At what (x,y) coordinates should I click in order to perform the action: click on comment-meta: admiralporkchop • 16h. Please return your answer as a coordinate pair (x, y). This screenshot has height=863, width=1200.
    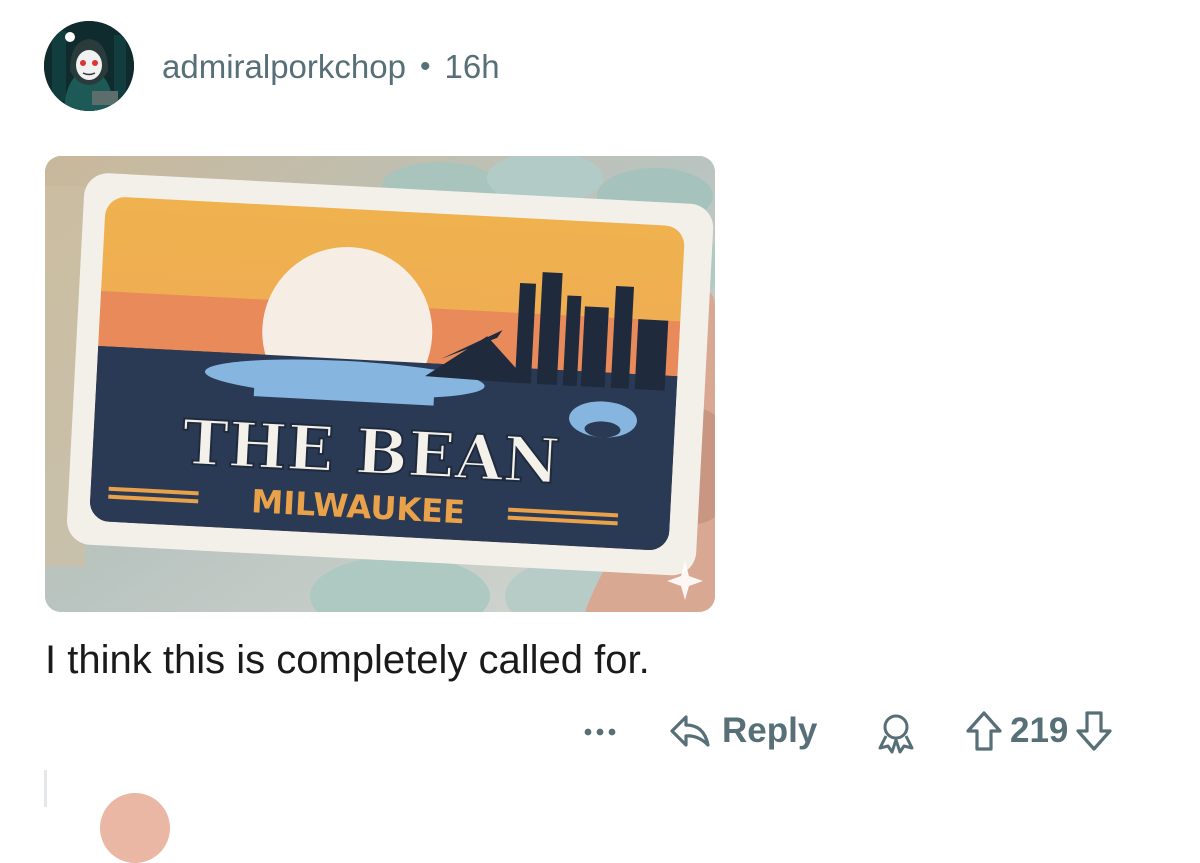
    Looking at the image, I should click on (331, 67).